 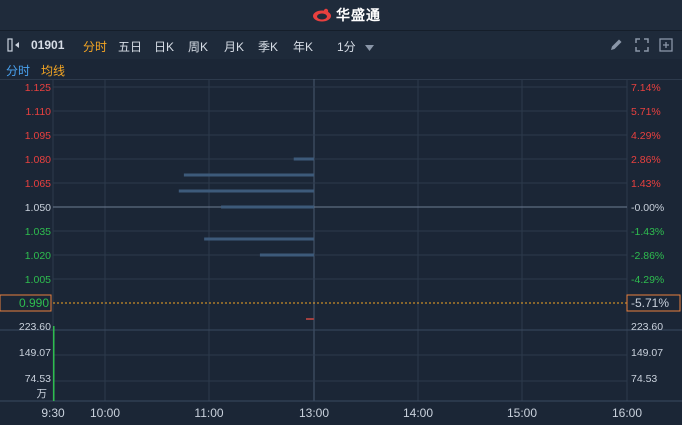 I want to click on price-tick-label: 1.035, so click(x=38, y=232).